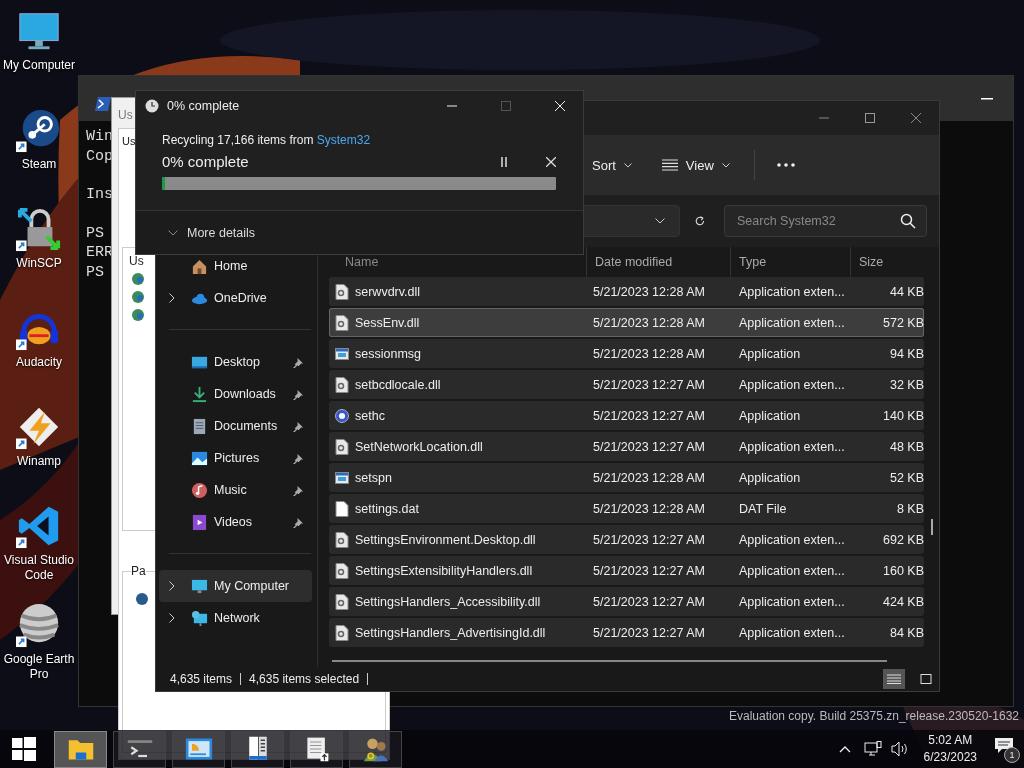 This screenshot has height=768, width=1024. Describe the element at coordinates (626, 322) in the screenshot. I see `file-row: SessEnv.dll 5/21/2023 12:28 AM Application exten... 572 KB` at that location.